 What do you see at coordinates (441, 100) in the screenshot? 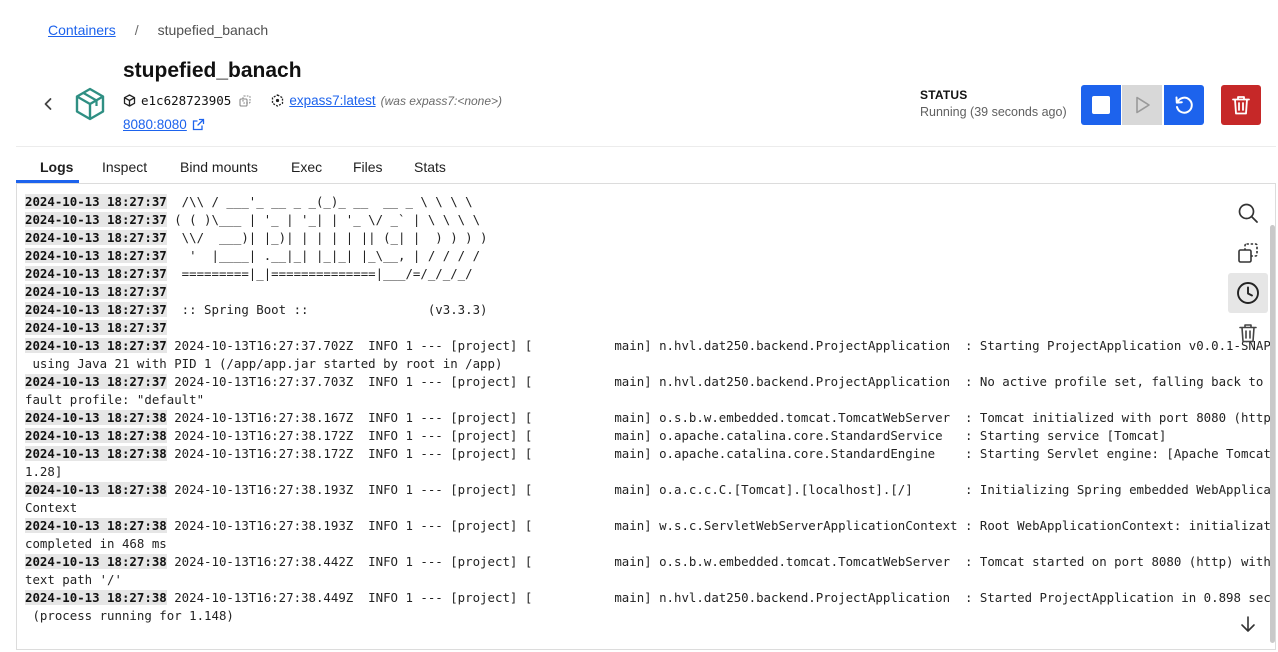
I see `image-was-note: (was expass7:<none>)` at bounding box center [441, 100].